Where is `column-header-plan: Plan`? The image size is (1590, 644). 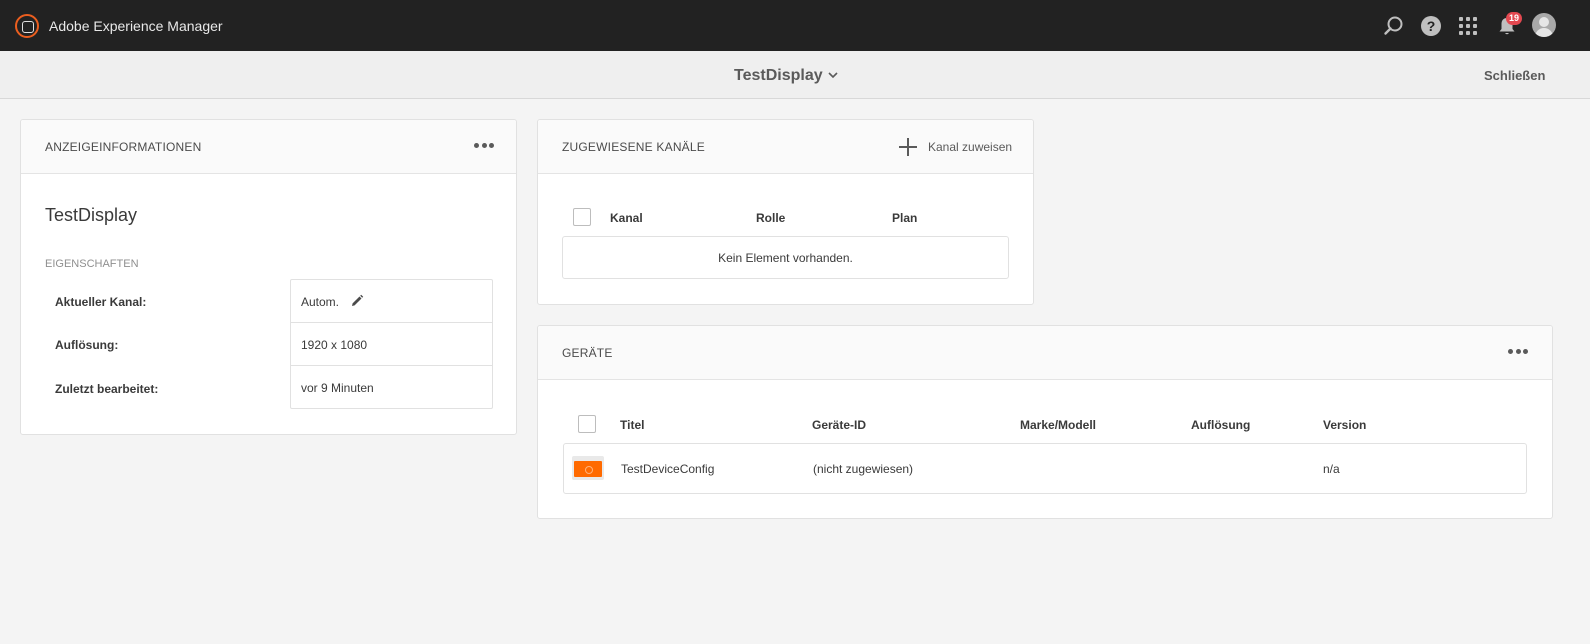 column-header-plan: Plan is located at coordinates (904, 218).